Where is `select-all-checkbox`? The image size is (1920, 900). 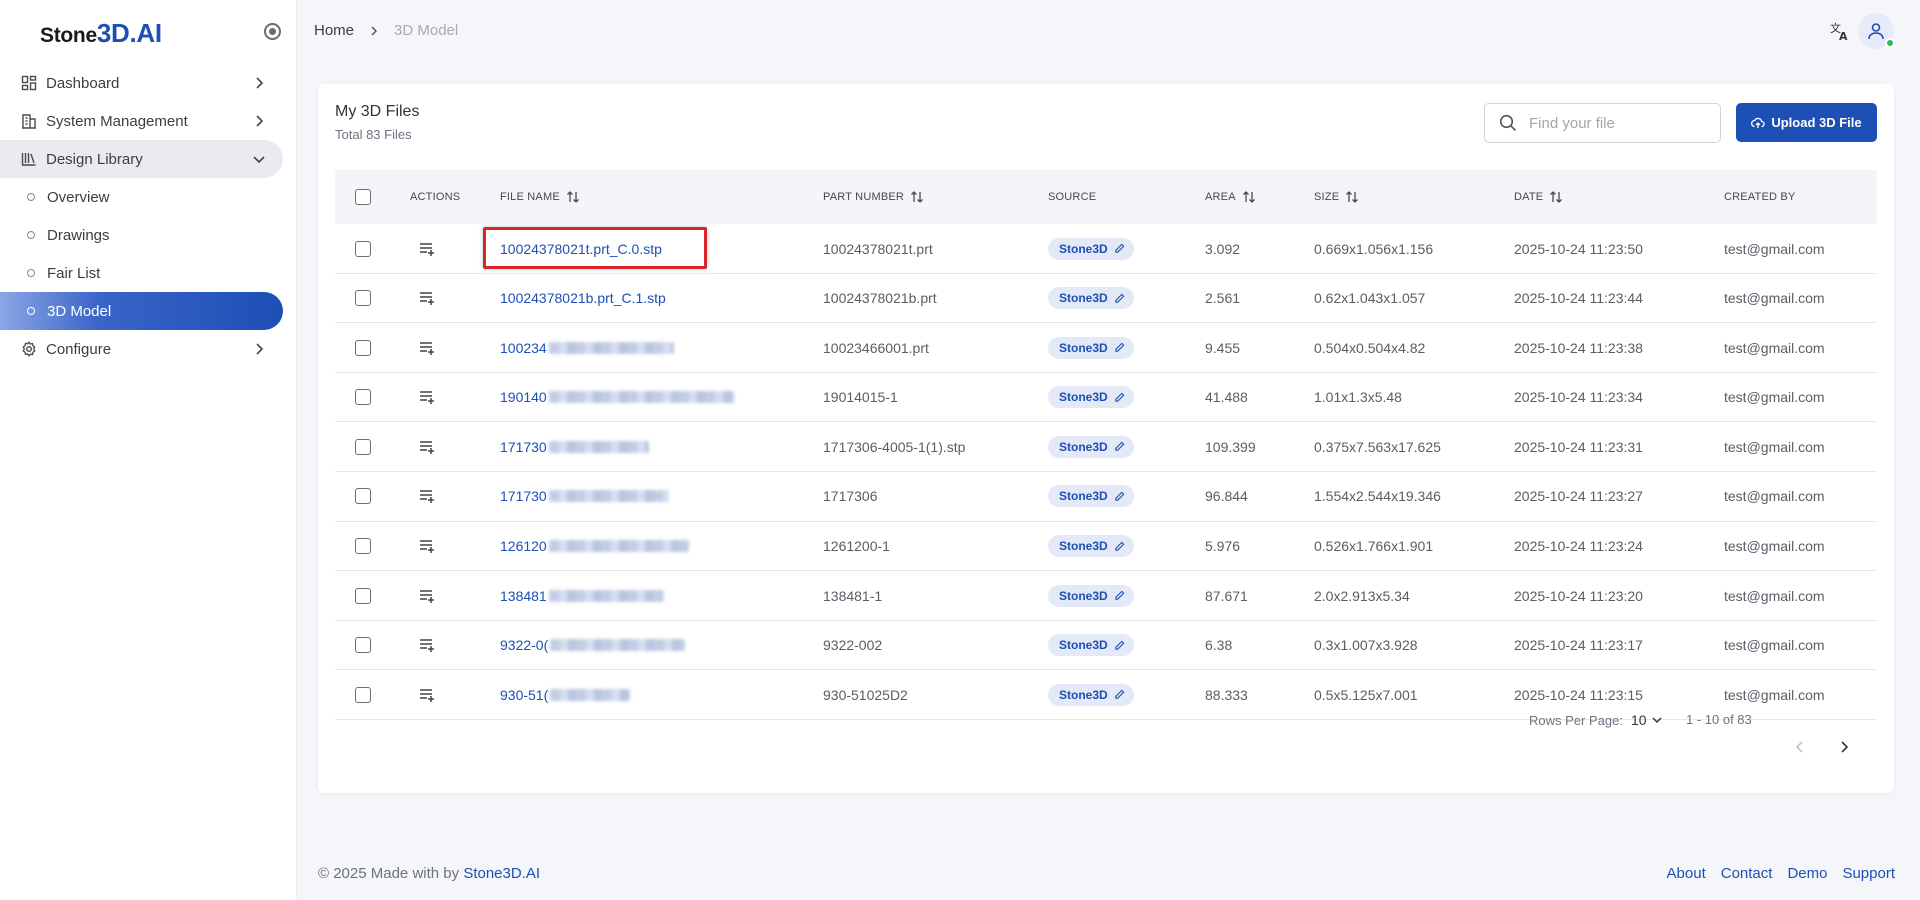 select-all-checkbox is located at coordinates (363, 197).